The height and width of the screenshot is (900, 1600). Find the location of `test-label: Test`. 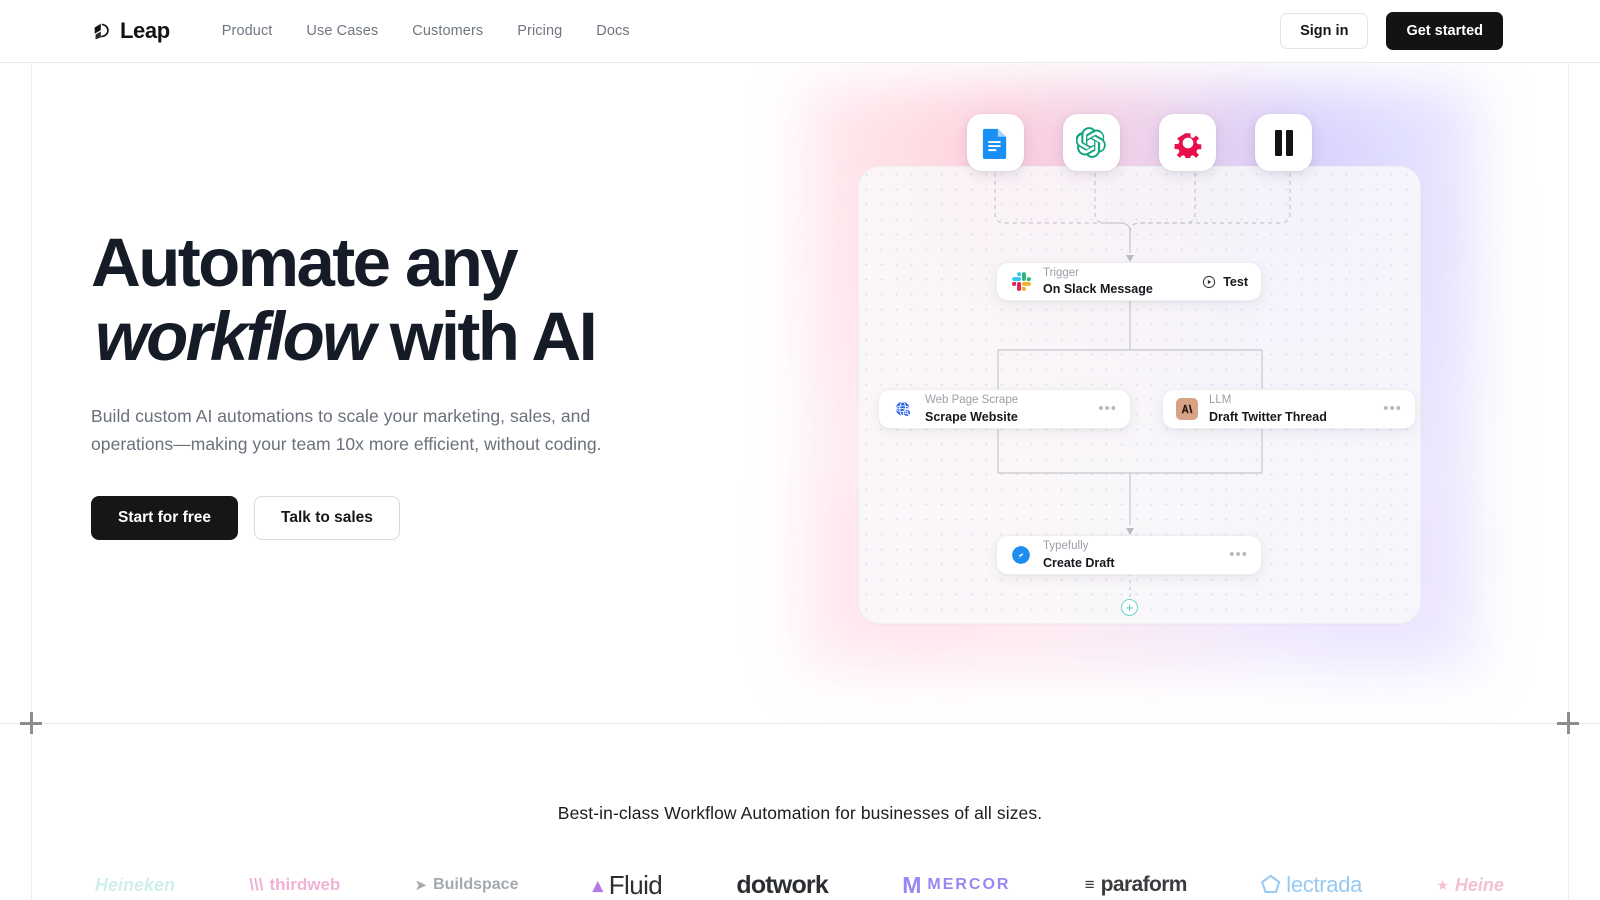

test-label: Test is located at coordinates (1235, 281).